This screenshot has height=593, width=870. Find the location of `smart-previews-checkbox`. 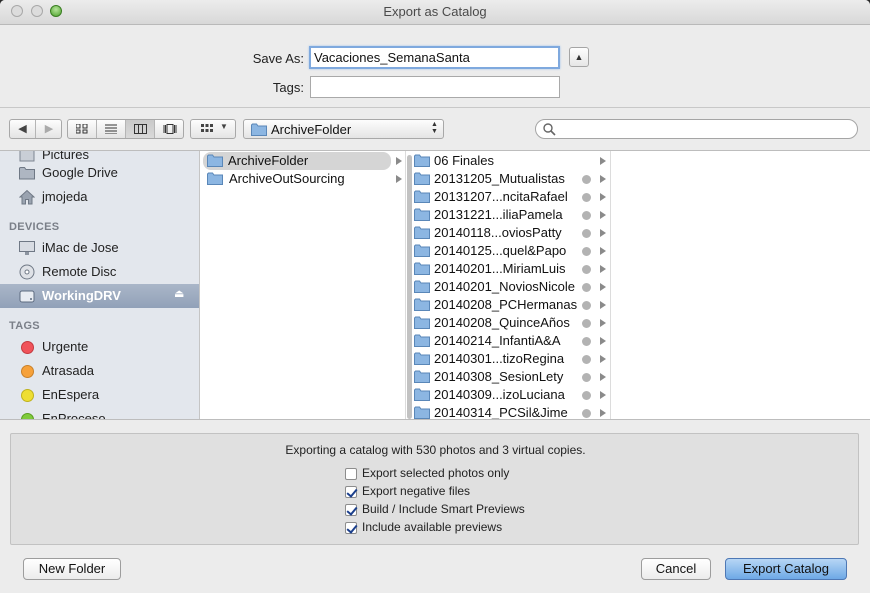

smart-previews-checkbox is located at coordinates (351, 510).